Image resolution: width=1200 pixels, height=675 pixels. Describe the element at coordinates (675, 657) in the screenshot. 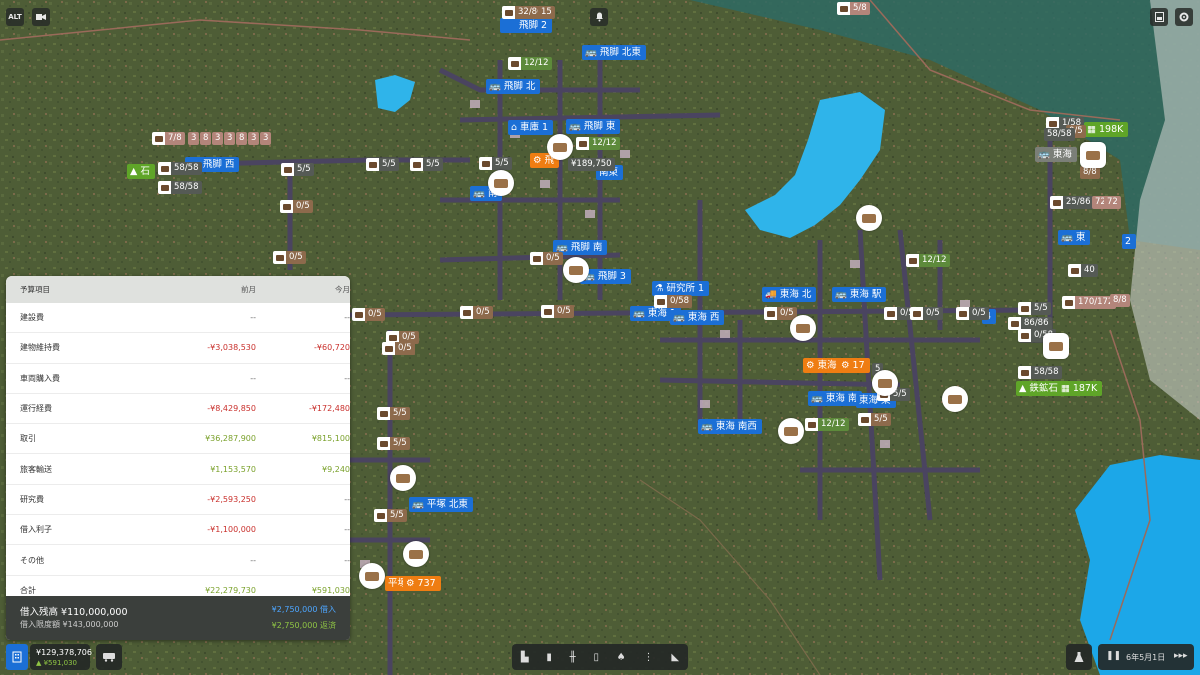

I see `bulldozer-icon: ◣` at that location.